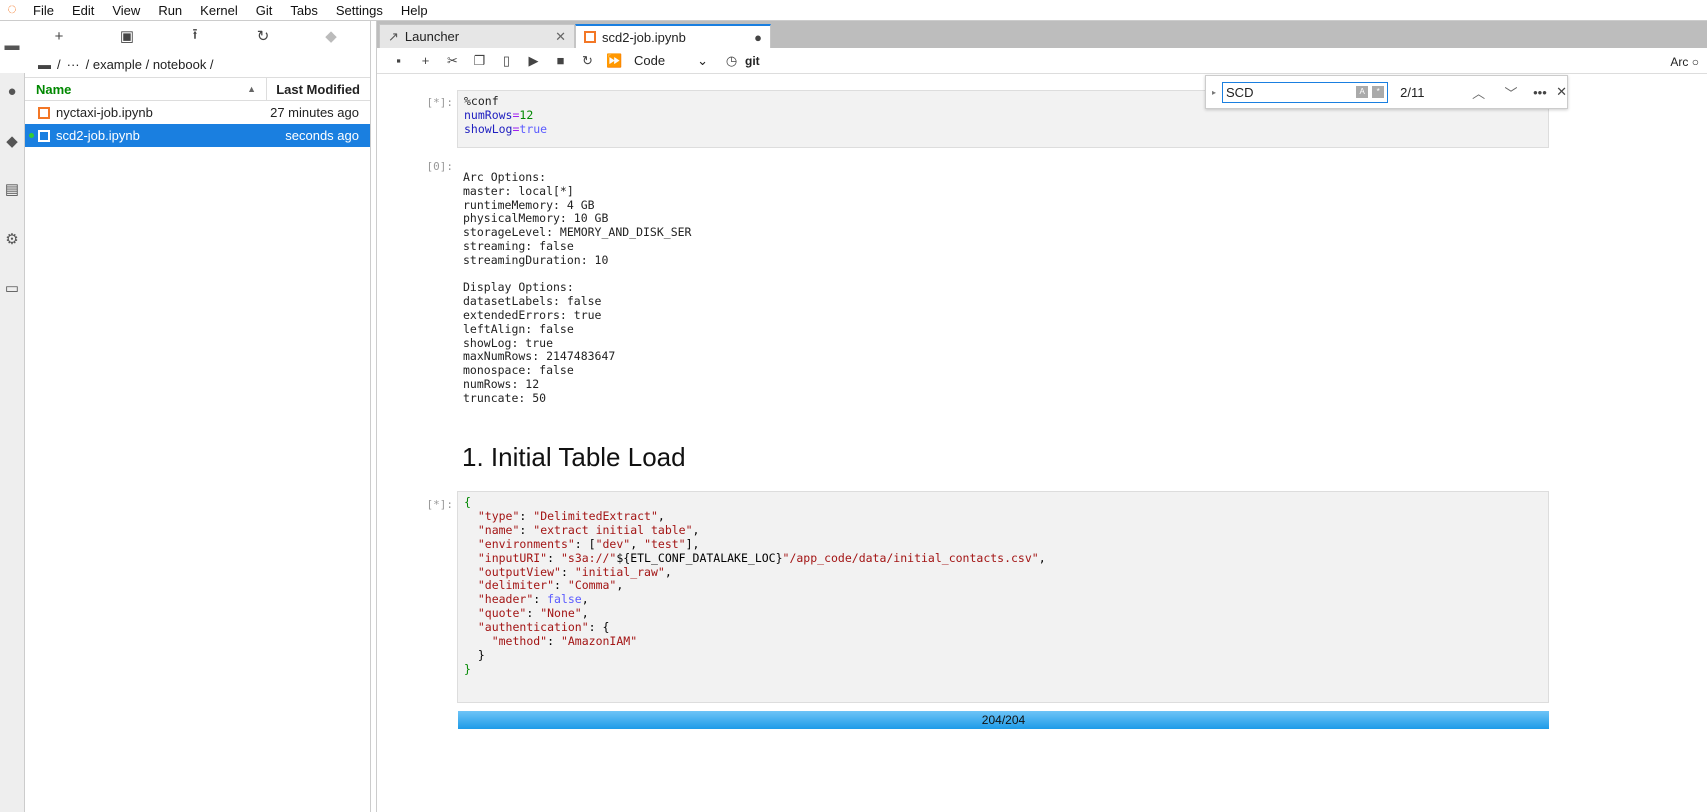  What do you see at coordinates (1378, 92) in the screenshot?
I see `regex-icon: *` at bounding box center [1378, 92].